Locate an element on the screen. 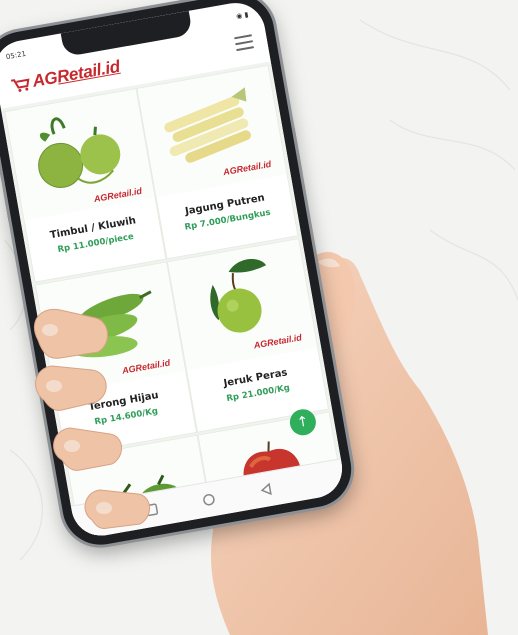 The image size is (518, 635). status-time: 05:21 is located at coordinates (16, 55).